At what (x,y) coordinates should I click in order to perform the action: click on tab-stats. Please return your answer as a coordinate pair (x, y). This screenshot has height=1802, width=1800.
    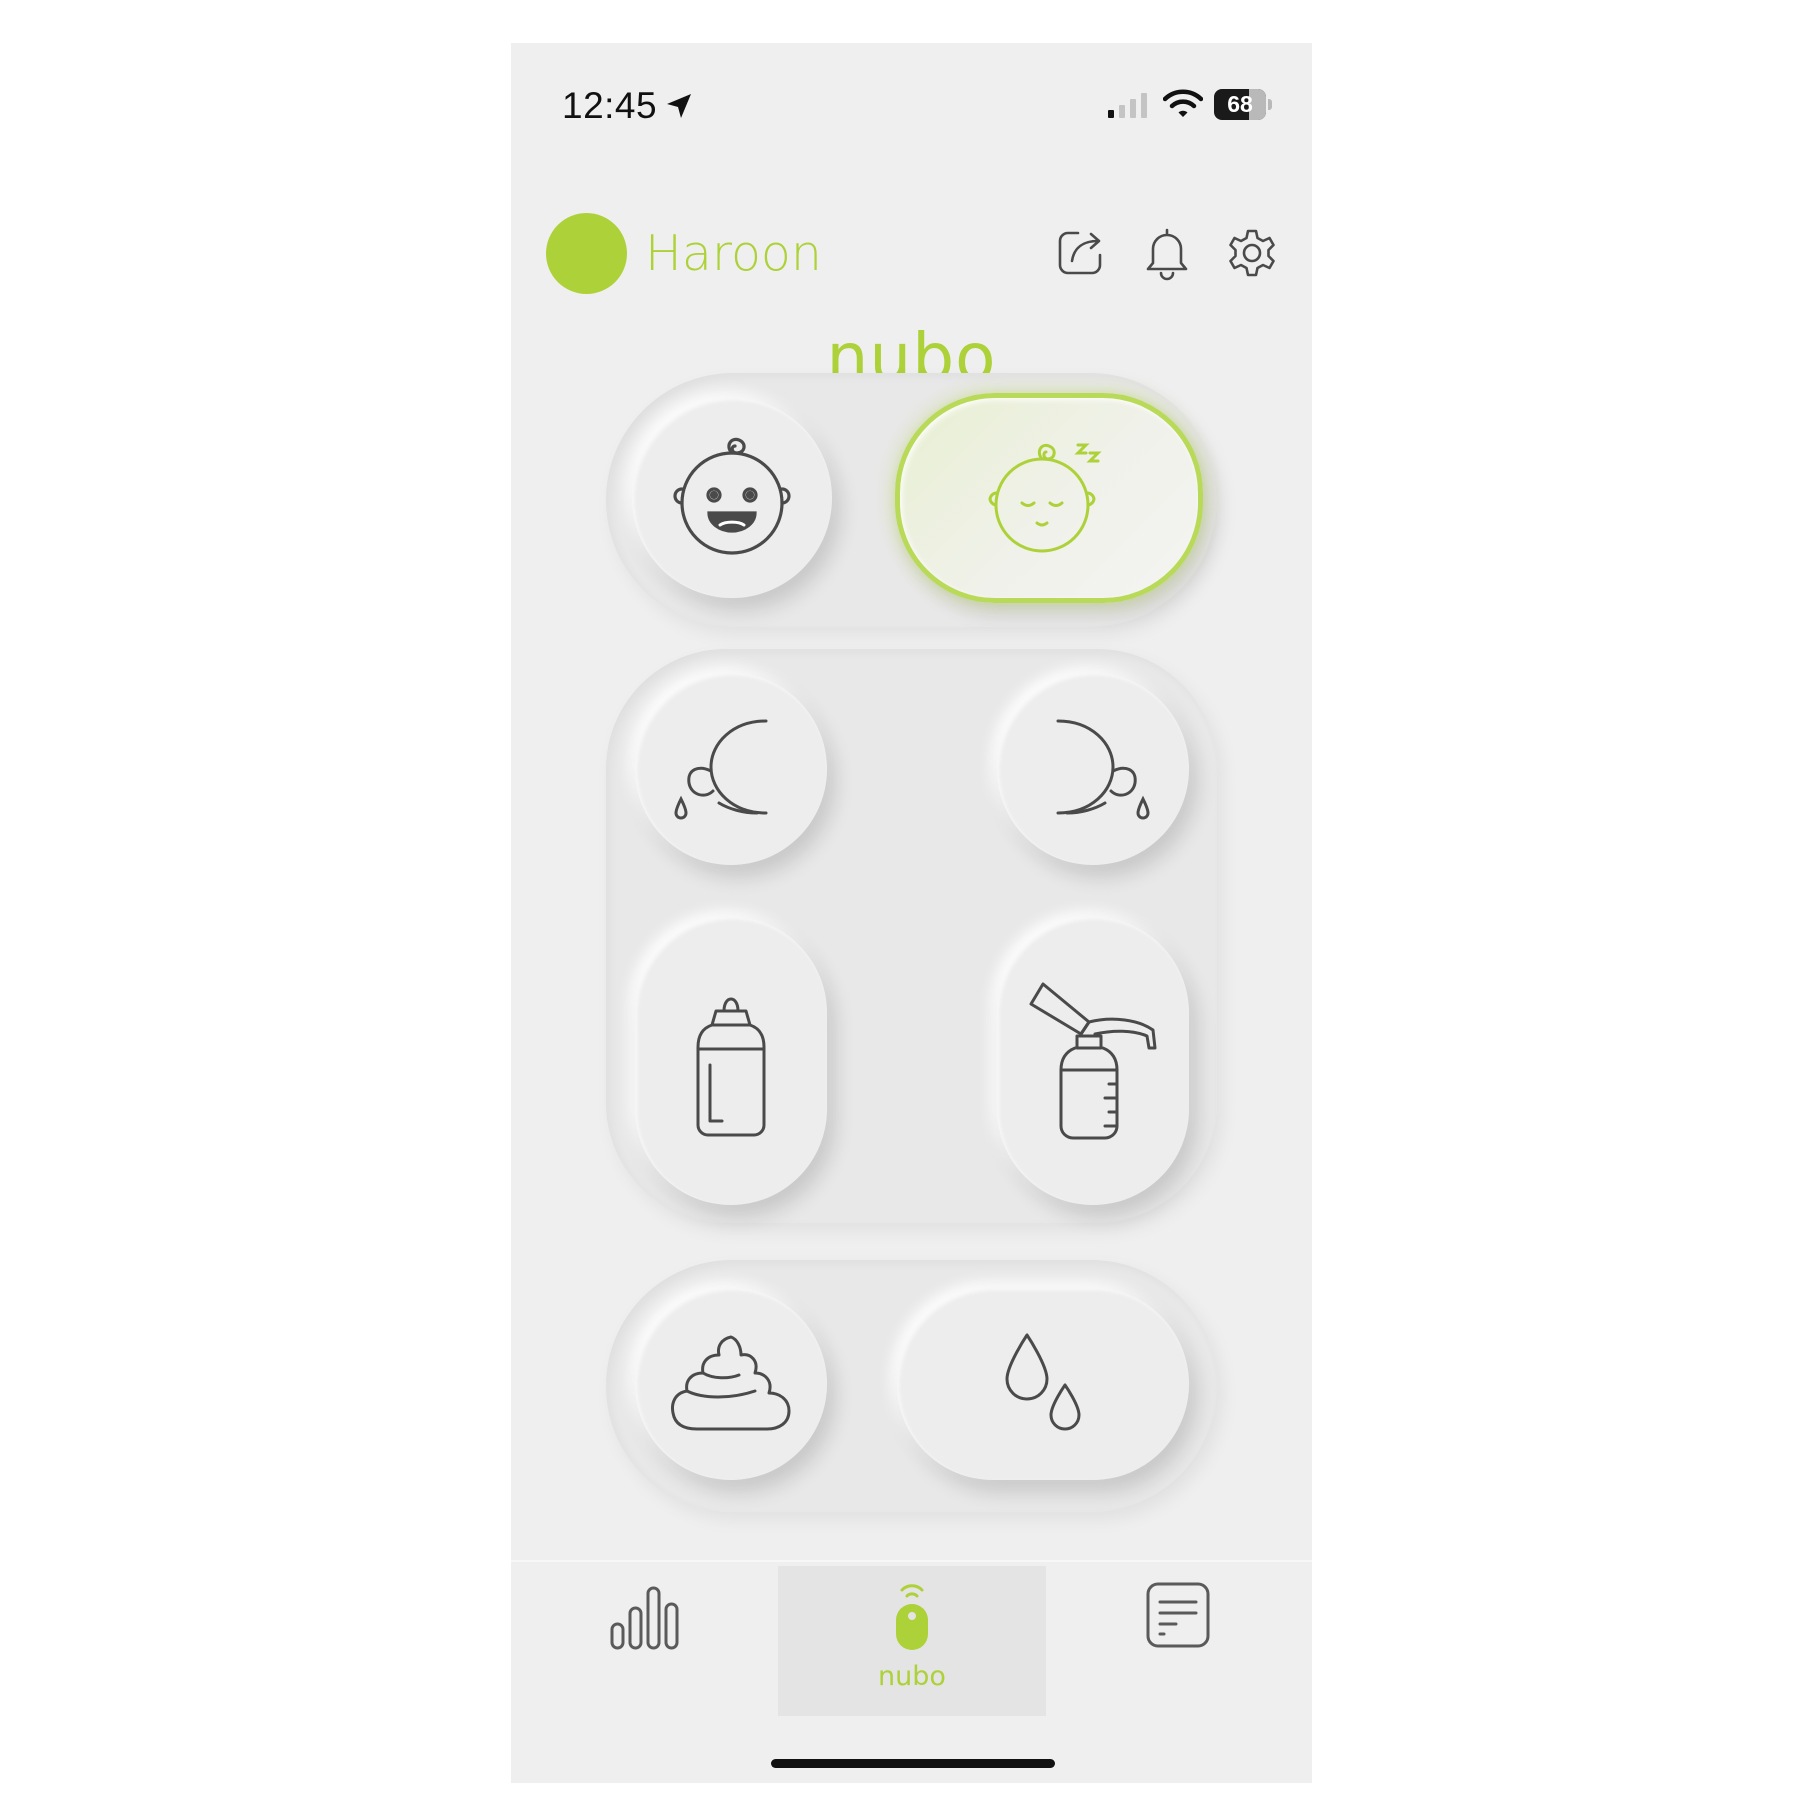
    Looking at the image, I should click on (644, 1641).